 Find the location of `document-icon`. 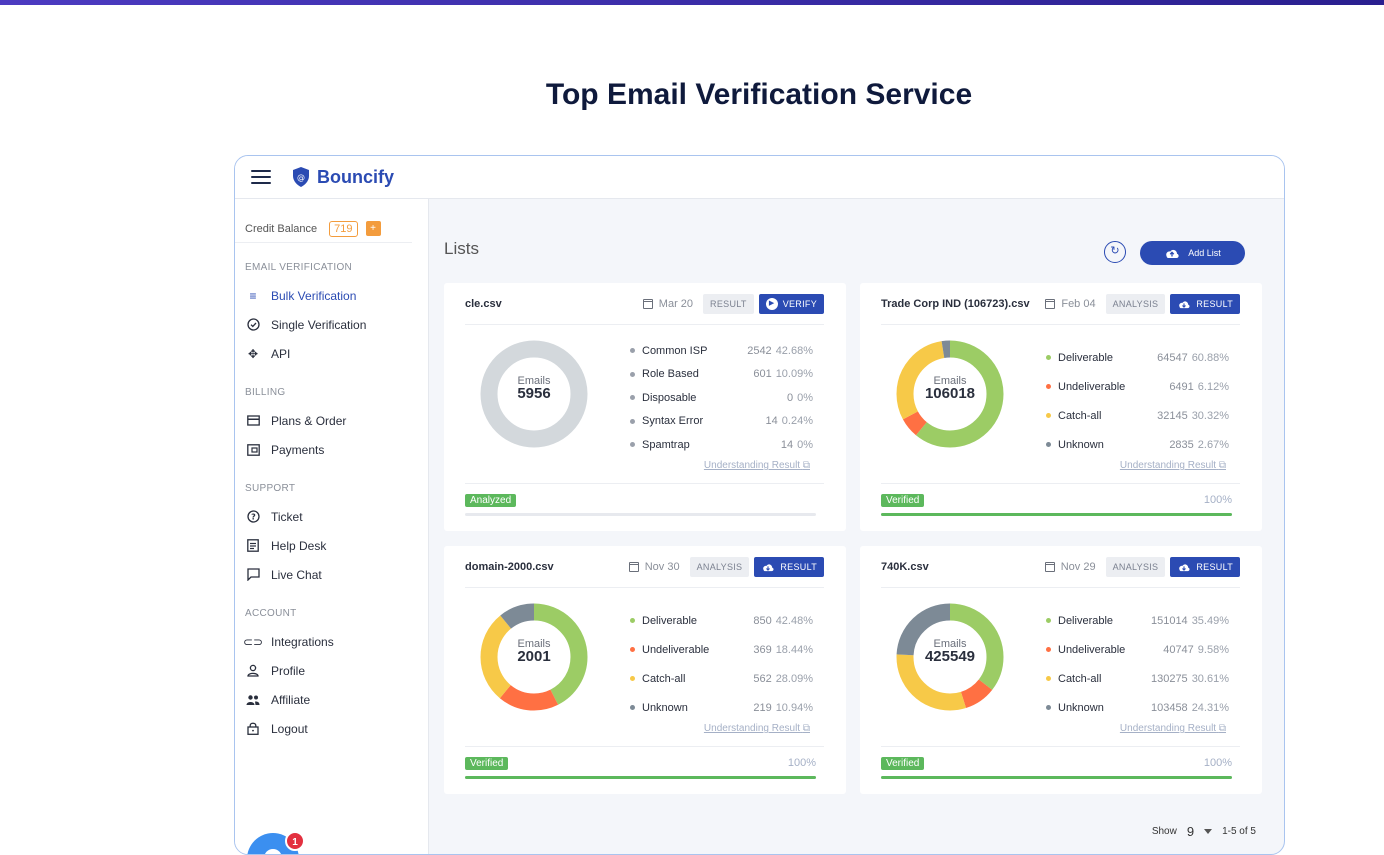

document-icon is located at coordinates (253, 546).